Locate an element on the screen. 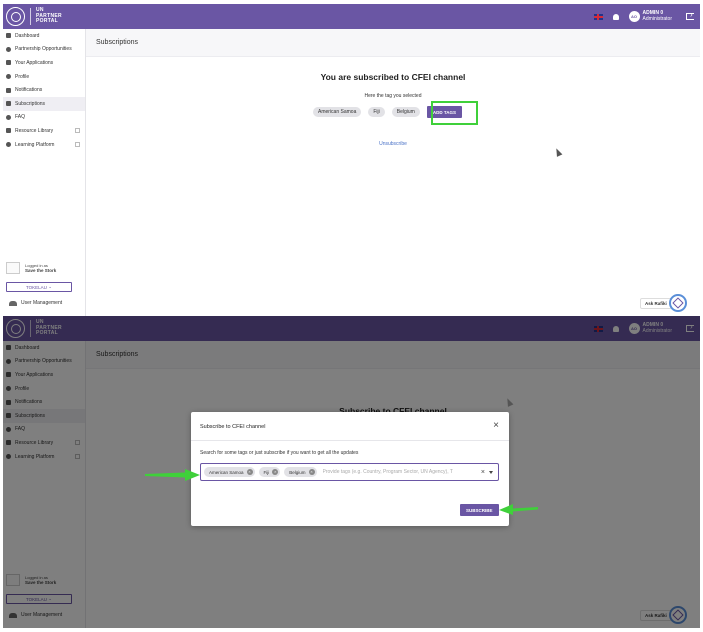 This screenshot has width=703, height=632. country-select: TOKELAU ⌄ is located at coordinates (39, 287).